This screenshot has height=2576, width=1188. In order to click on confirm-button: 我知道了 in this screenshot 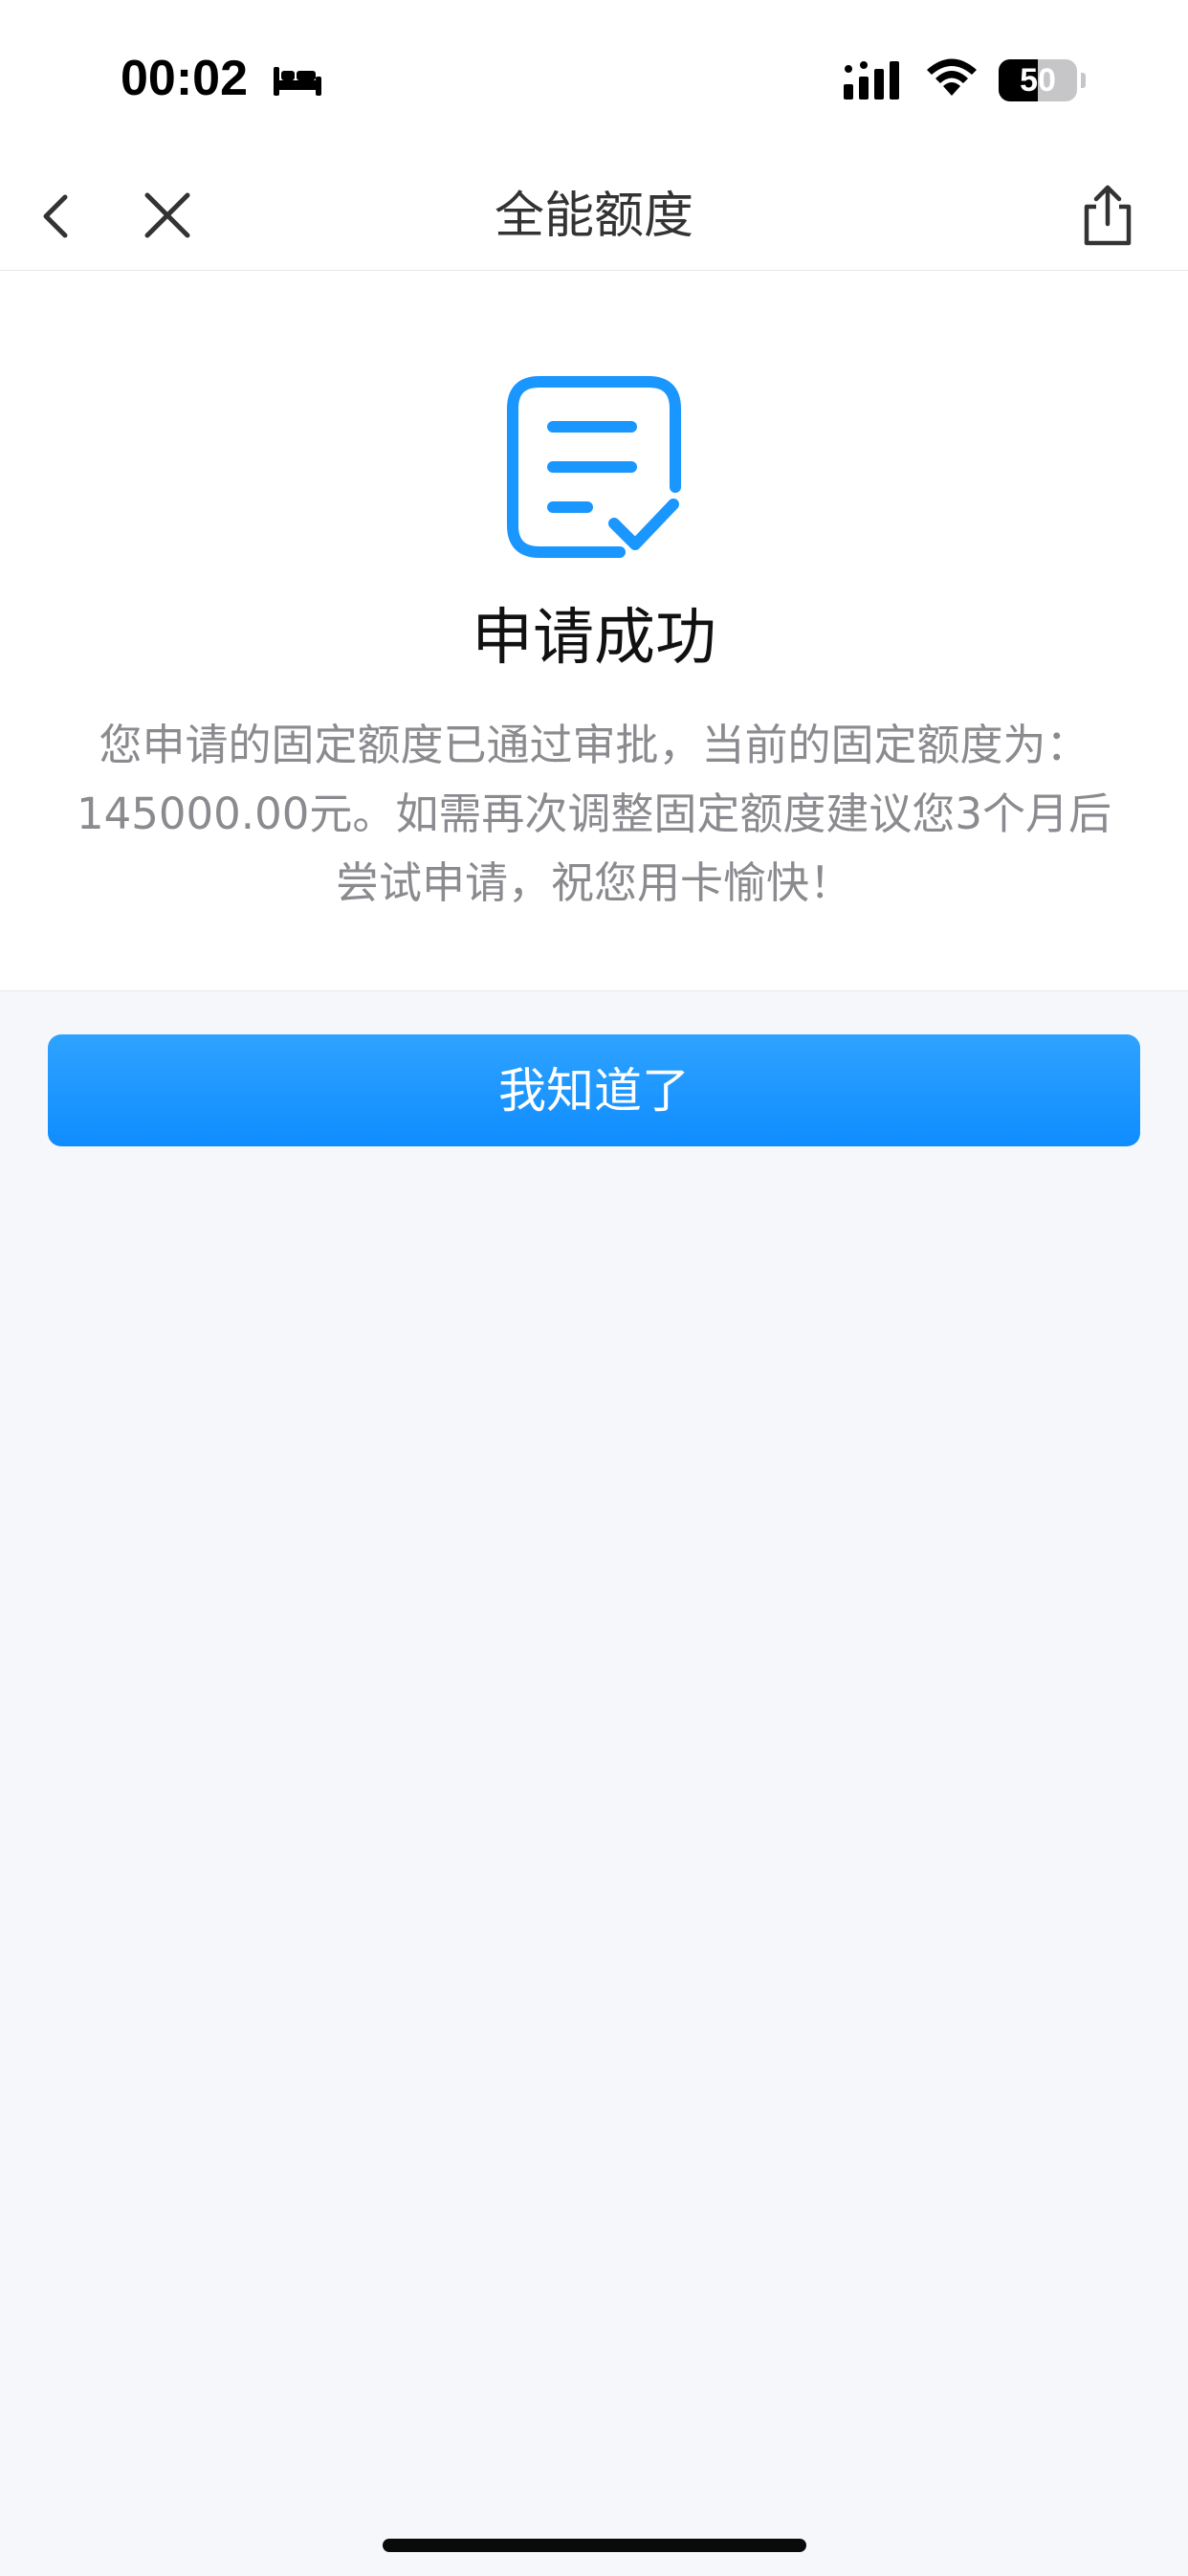, I will do `click(594, 1090)`.